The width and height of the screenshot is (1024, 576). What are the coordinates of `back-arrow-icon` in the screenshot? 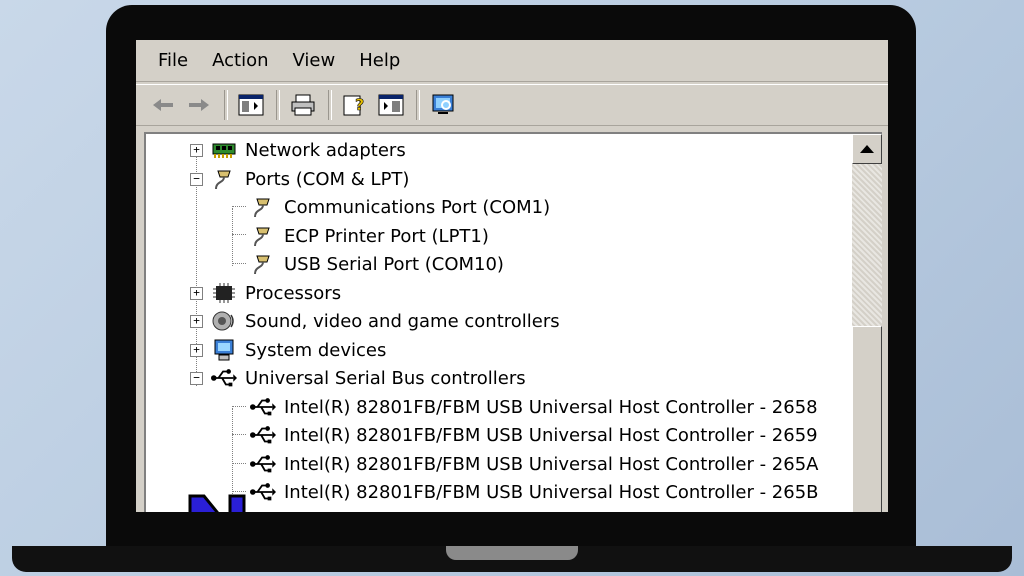 It's located at (163, 105).